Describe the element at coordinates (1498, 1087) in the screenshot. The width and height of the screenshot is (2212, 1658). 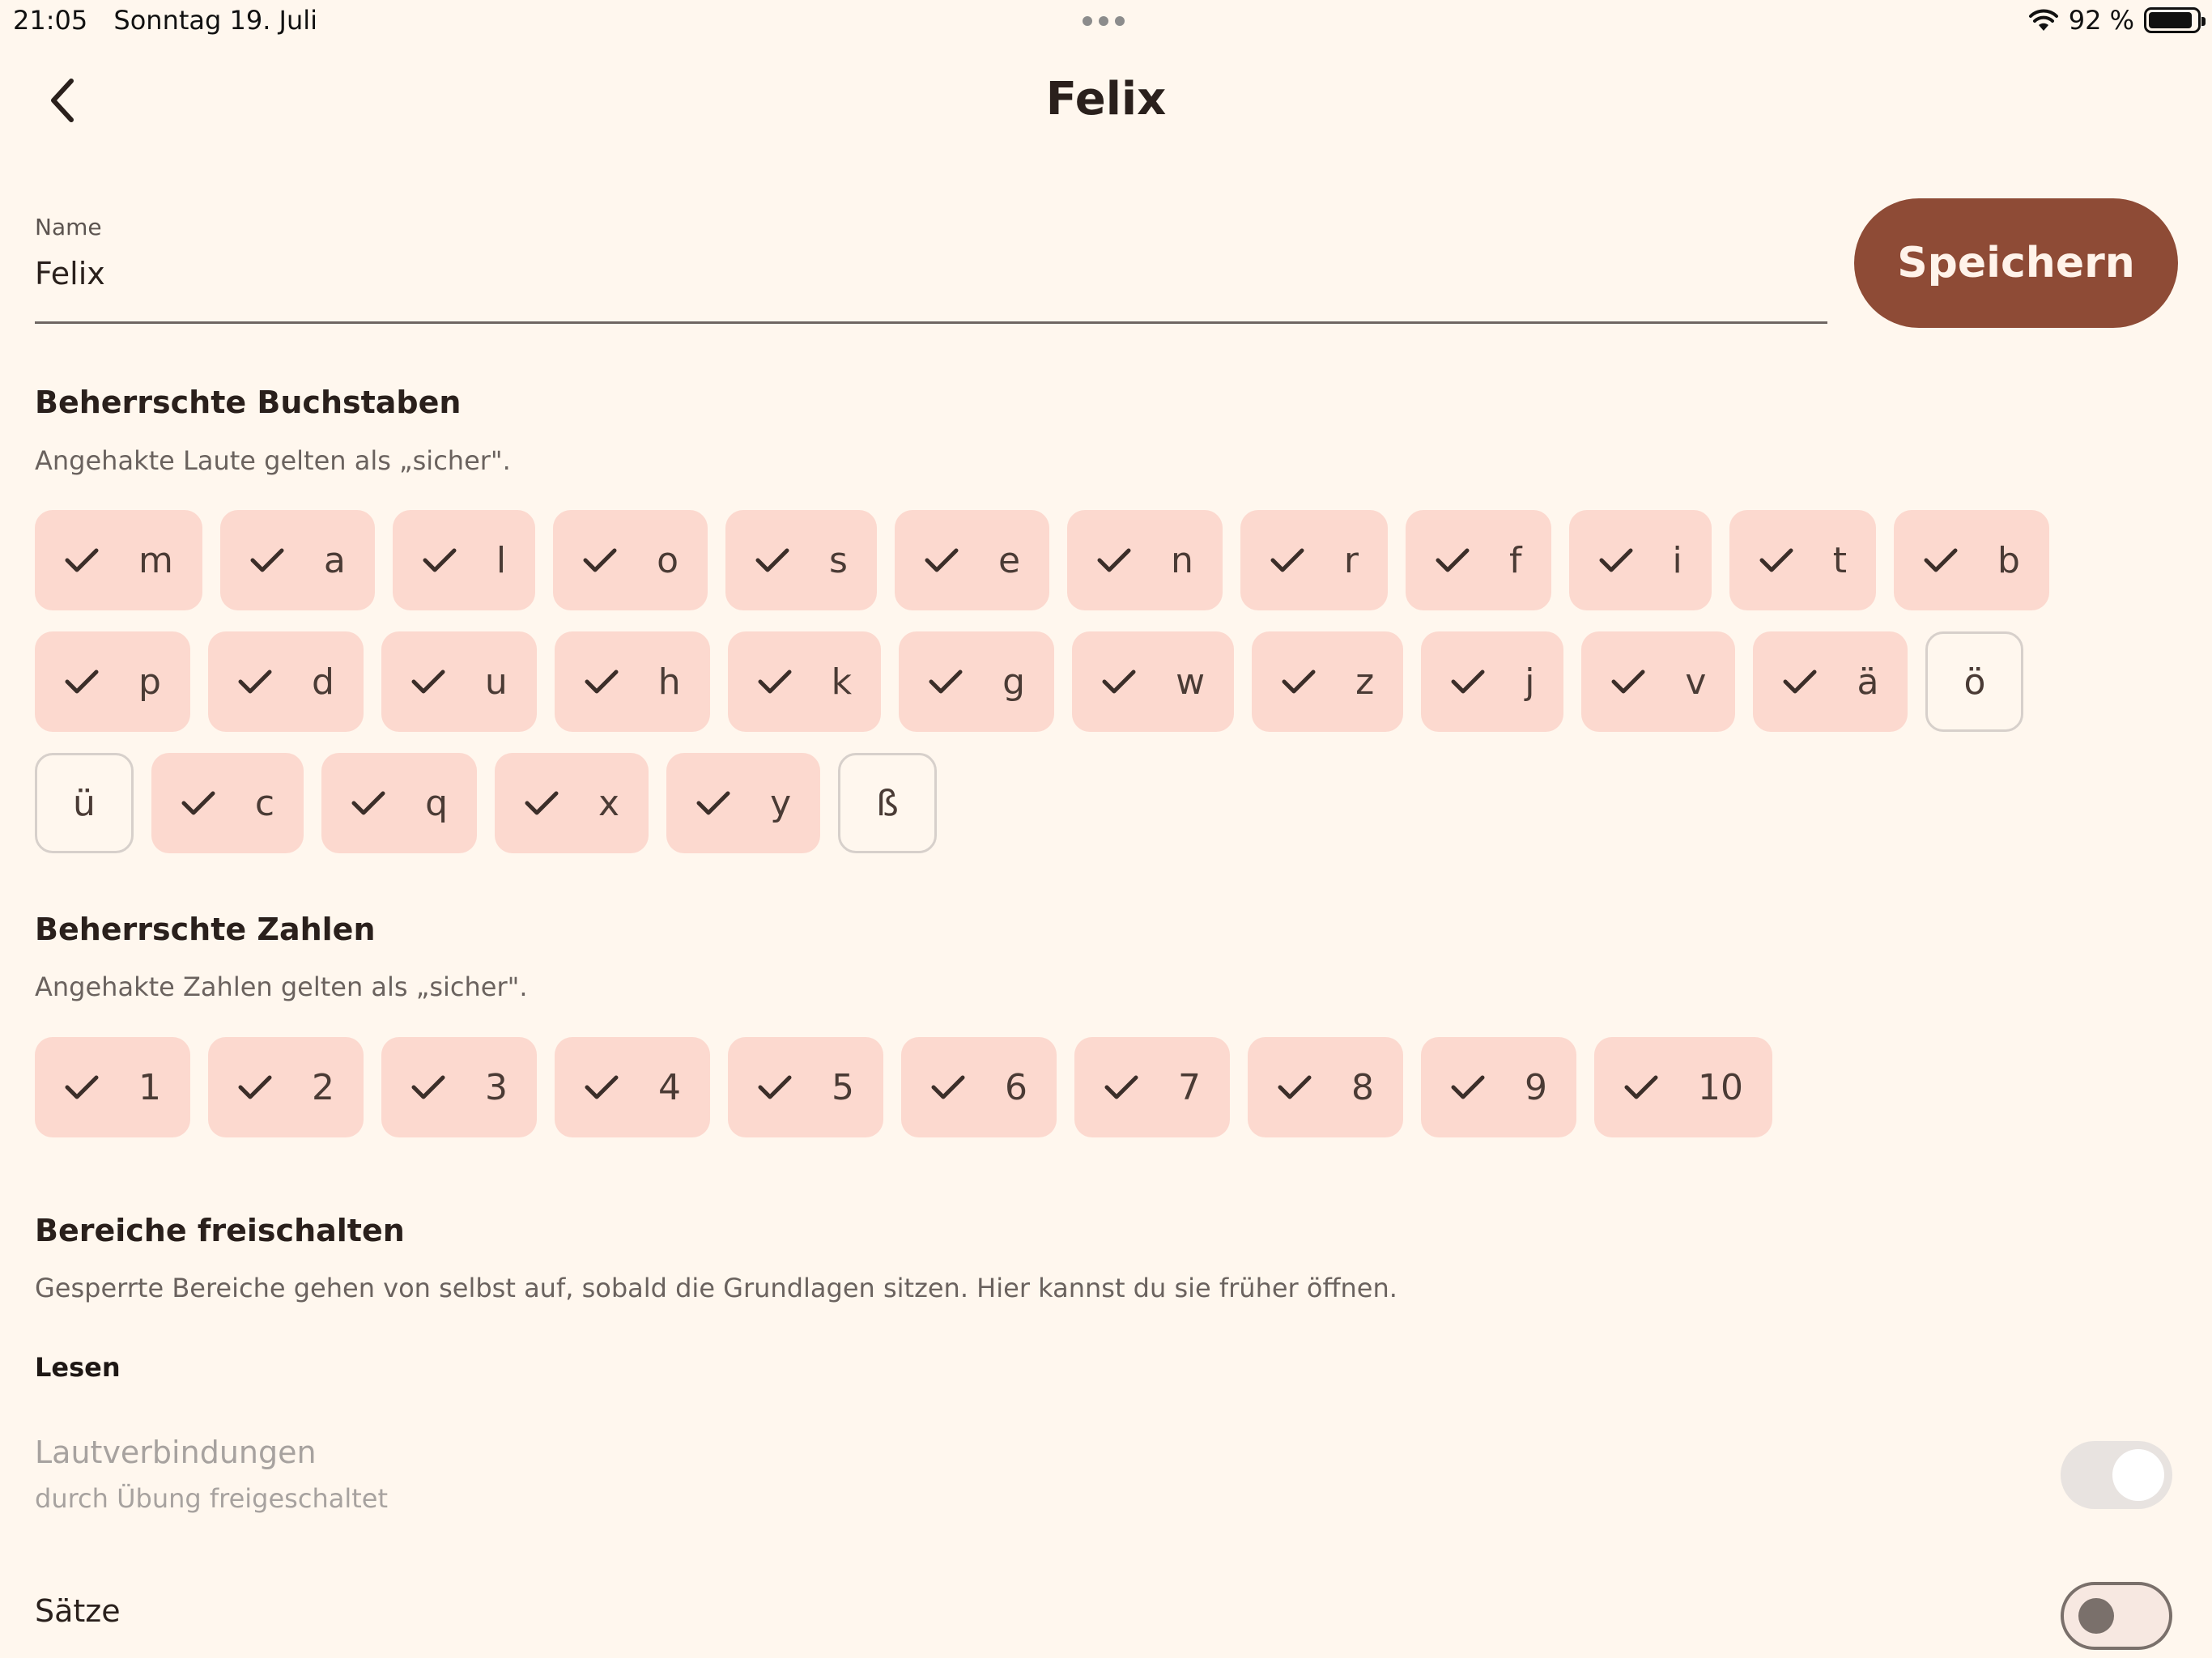
I see `number-chip: 9` at that location.